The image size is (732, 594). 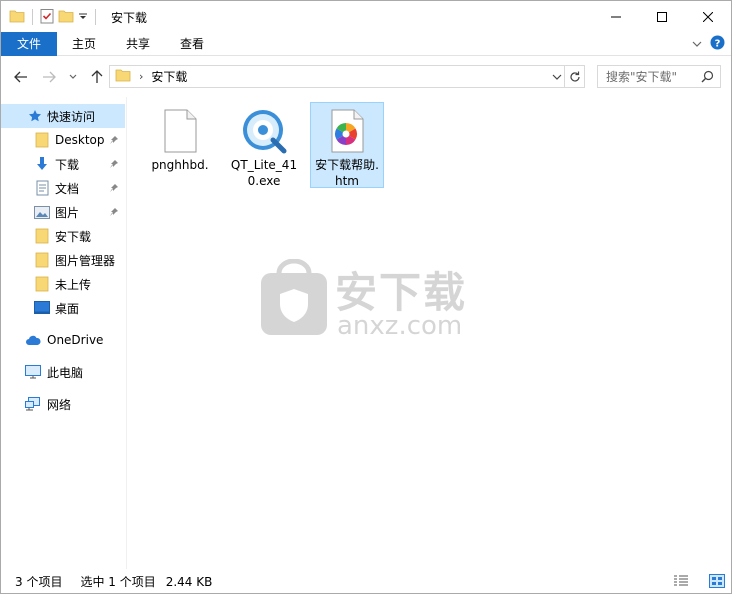 I want to click on sidebar-item-network: 网络, so click(x=63, y=404).